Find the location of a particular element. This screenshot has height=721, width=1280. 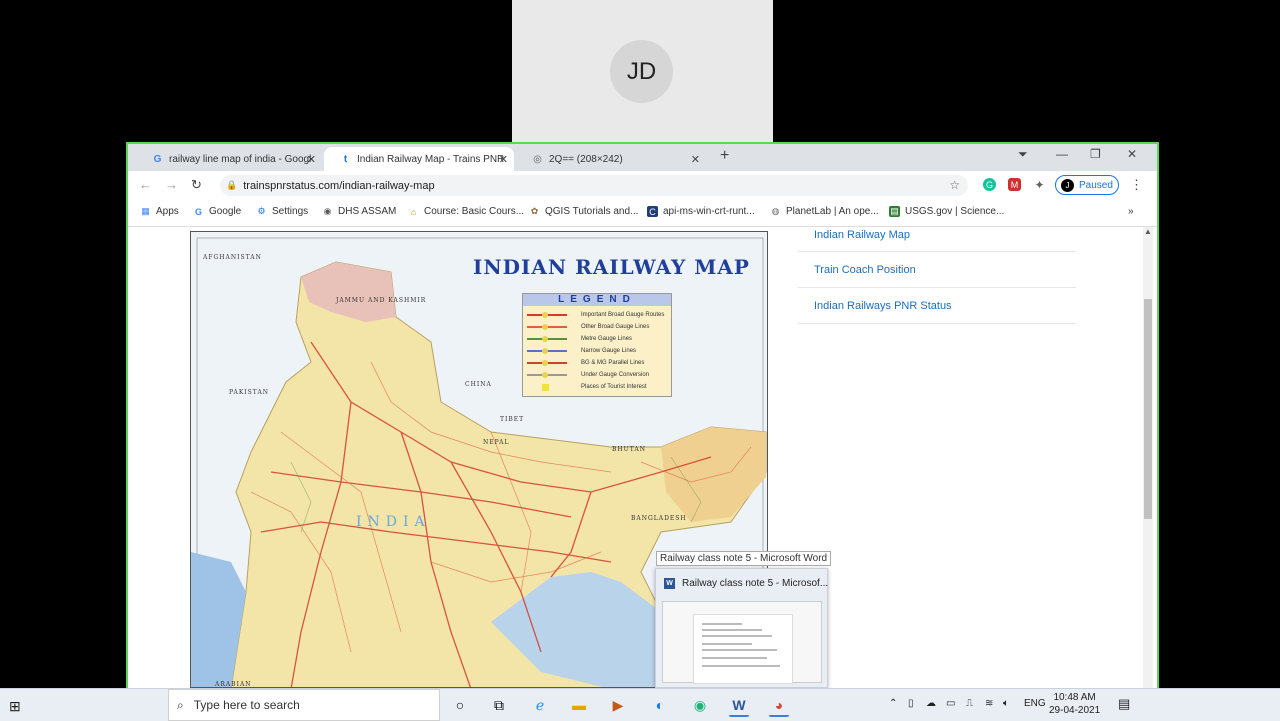

participant-avatar: JD is located at coordinates (641, 71).